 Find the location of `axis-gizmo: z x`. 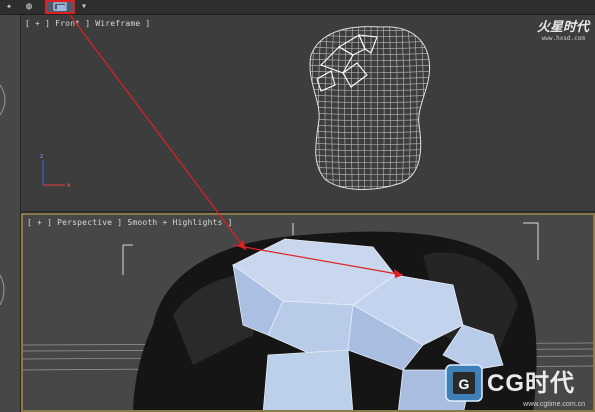

axis-gizmo: z x is located at coordinates (55, 171).